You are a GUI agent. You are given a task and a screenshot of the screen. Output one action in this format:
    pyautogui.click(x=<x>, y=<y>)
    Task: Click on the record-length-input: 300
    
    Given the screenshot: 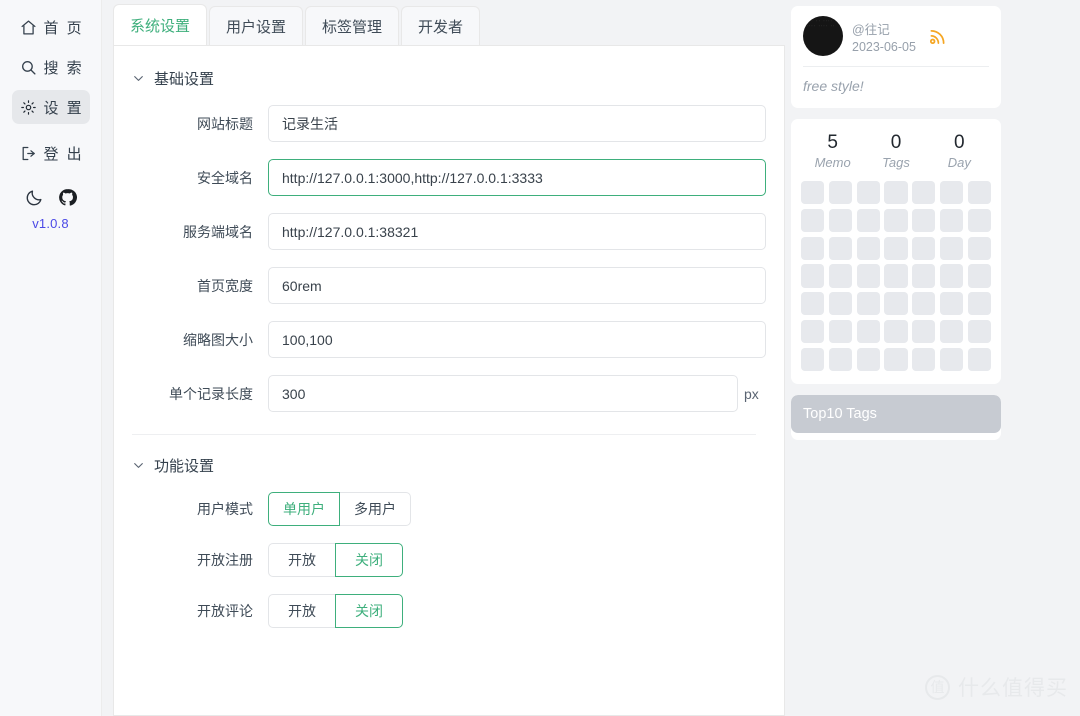 What is the action you would take?
    pyautogui.click(x=503, y=393)
    